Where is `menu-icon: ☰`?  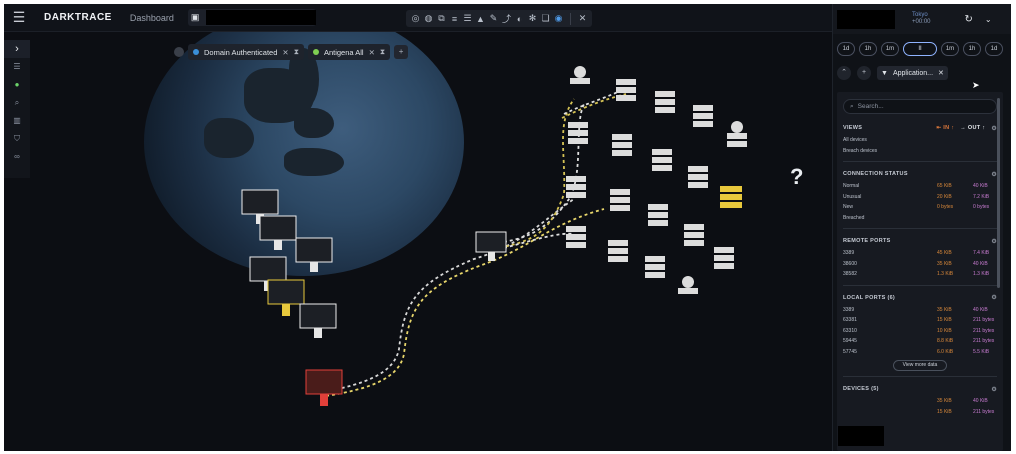
menu-icon: ☰ is located at coordinates (19, 17).